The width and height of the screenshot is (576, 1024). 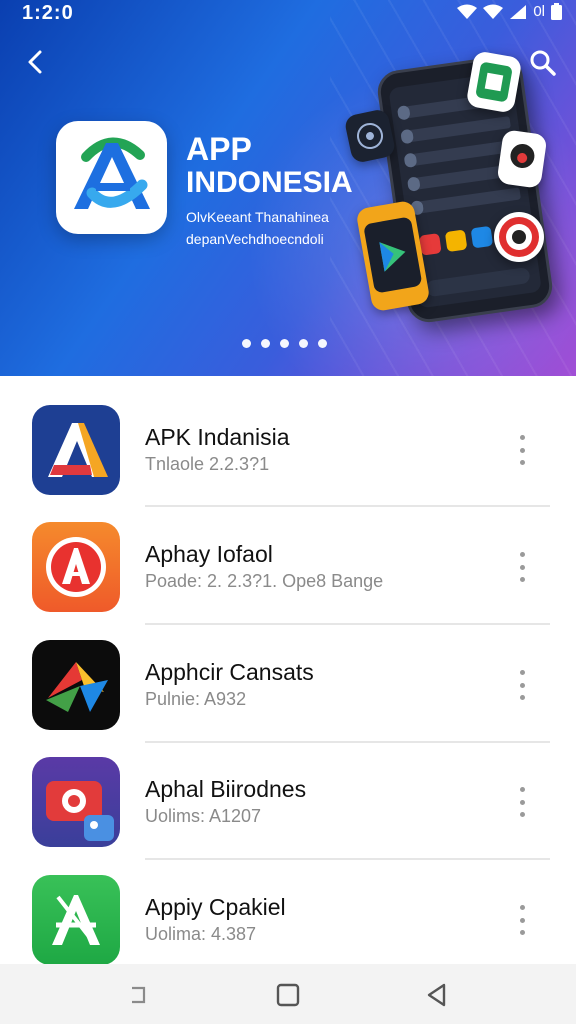 I want to click on recents-icon, so click(x=139, y=995).